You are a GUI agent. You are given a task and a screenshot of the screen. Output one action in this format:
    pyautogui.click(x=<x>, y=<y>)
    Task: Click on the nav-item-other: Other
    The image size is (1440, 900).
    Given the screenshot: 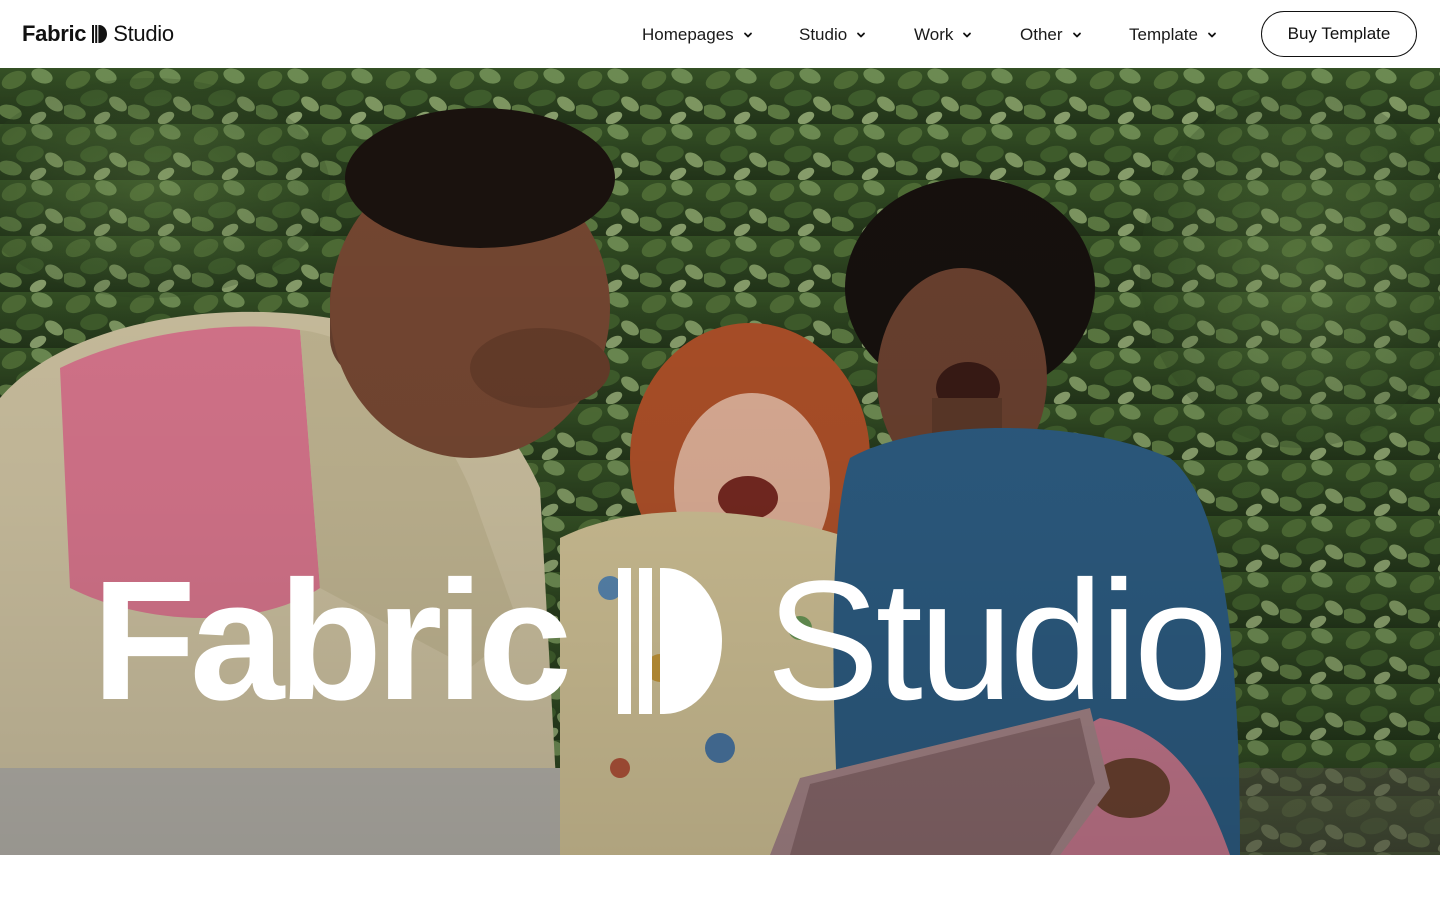 What is the action you would take?
    pyautogui.click(x=1051, y=35)
    